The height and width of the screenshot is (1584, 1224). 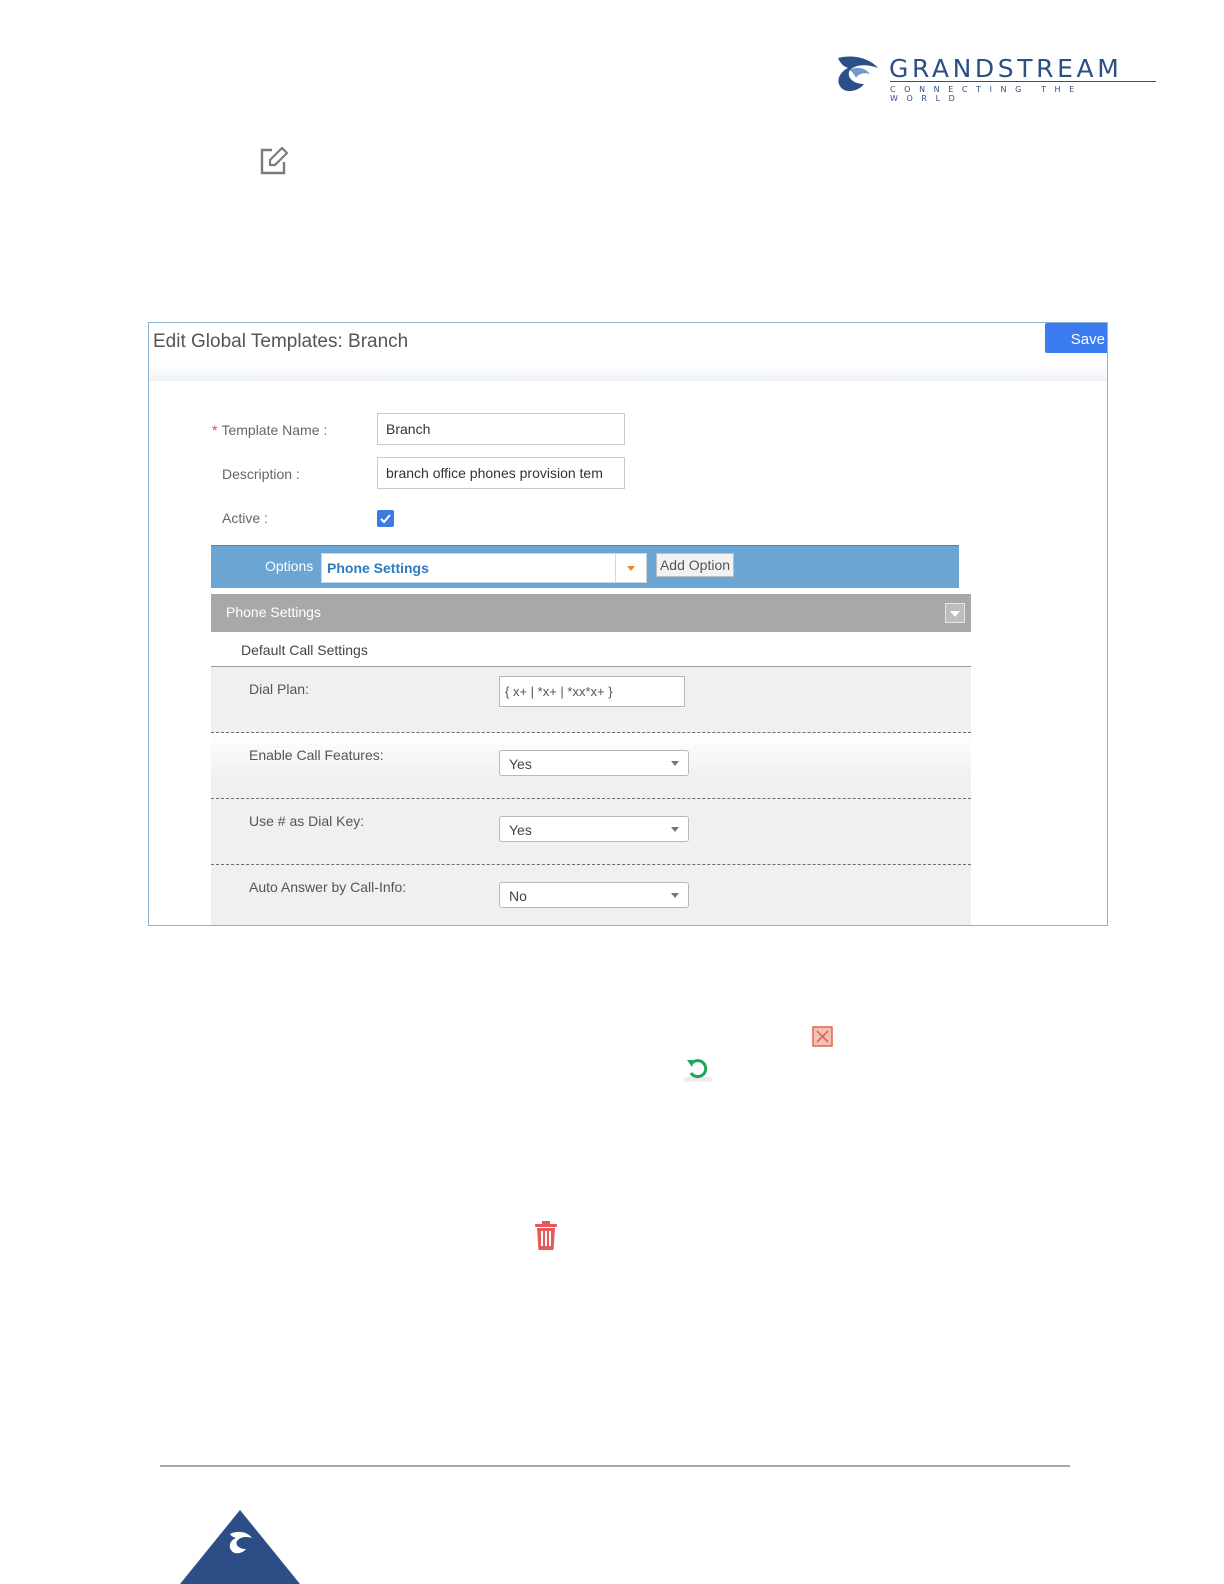 I want to click on logo-divider, so click(x=1023, y=81).